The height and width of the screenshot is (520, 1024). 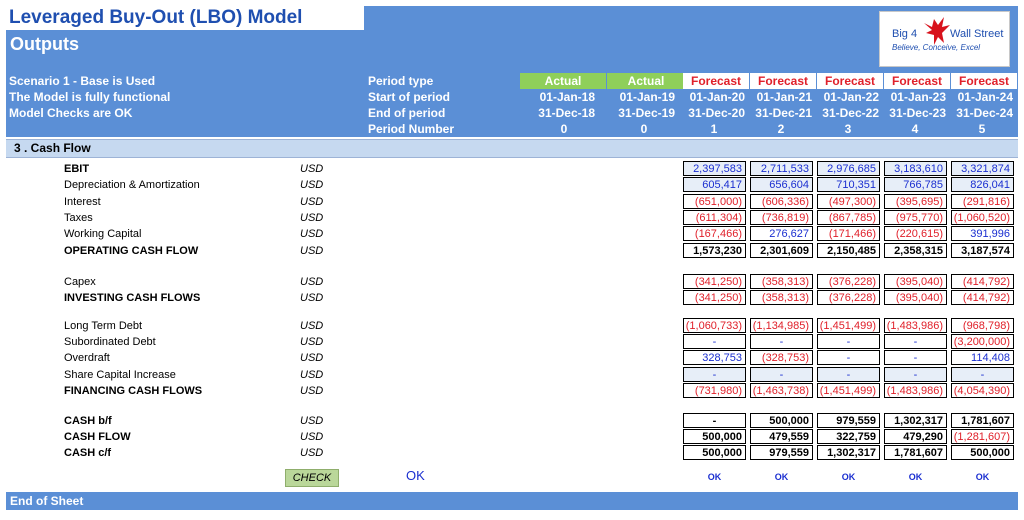 What do you see at coordinates (563, 81) in the screenshot?
I see `period-type-cell: Actual` at bounding box center [563, 81].